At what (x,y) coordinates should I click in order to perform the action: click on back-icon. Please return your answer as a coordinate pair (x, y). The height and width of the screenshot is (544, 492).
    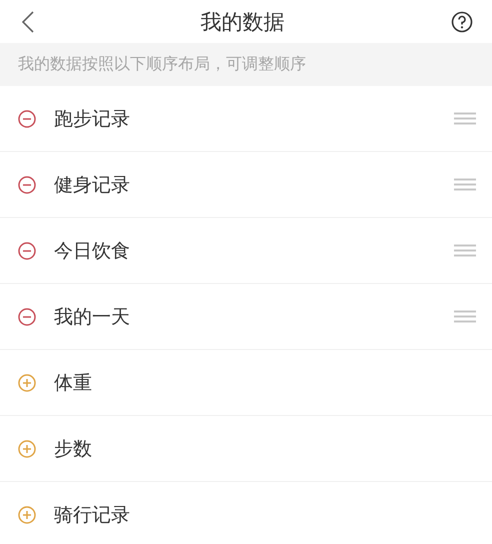
    Looking at the image, I should click on (28, 21).